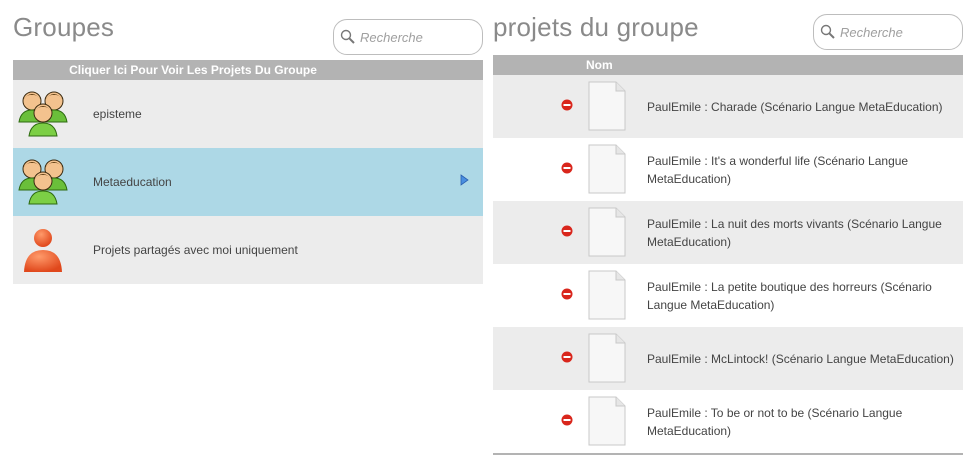  I want to click on projects-search, so click(888, 32).